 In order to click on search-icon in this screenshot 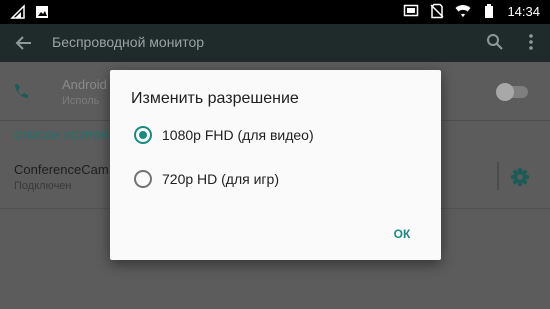, I will do `click(495, 44)`.